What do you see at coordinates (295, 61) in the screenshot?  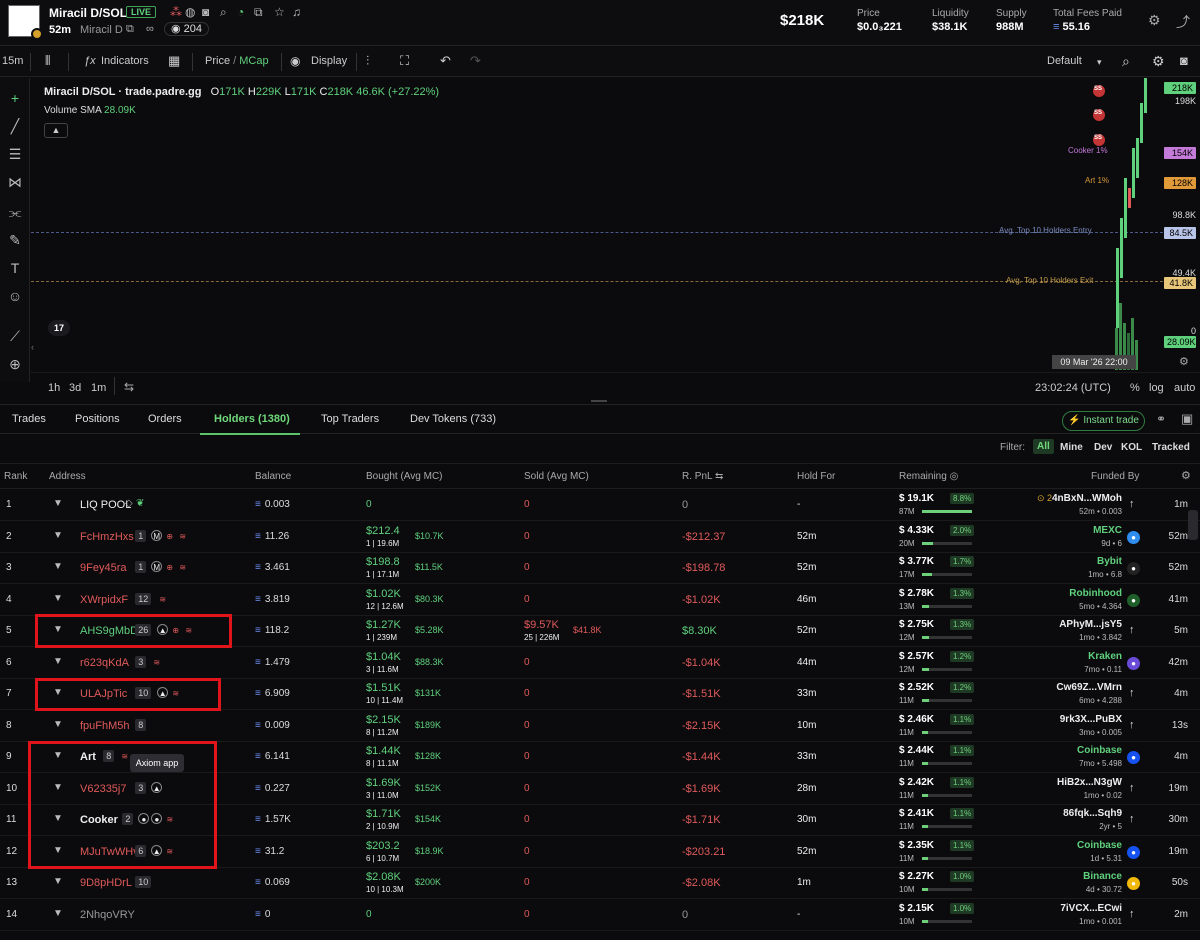 I see `eye-icon: ◉` at bounding box center [295, 61].